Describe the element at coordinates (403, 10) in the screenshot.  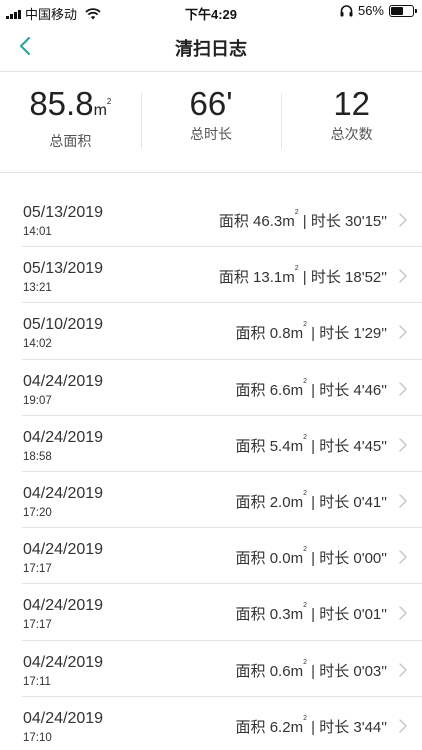
I see `battery-icon` at that location.